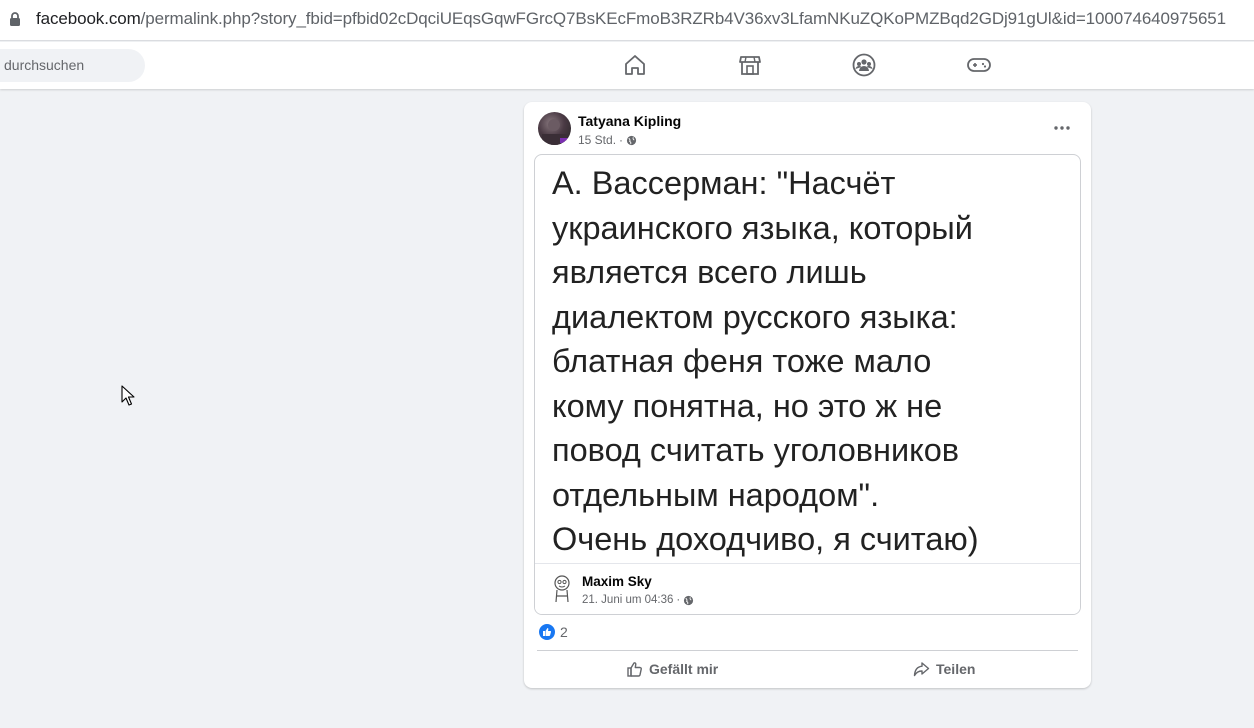 The width and height of the screenshot is (1254, 728). What do you see at coordinates (807, 588) in the screenshot?
I see `shared-post-footer: Maxim Sky 21. Juni um 04:36 ·` at bounding box center [807, 588].